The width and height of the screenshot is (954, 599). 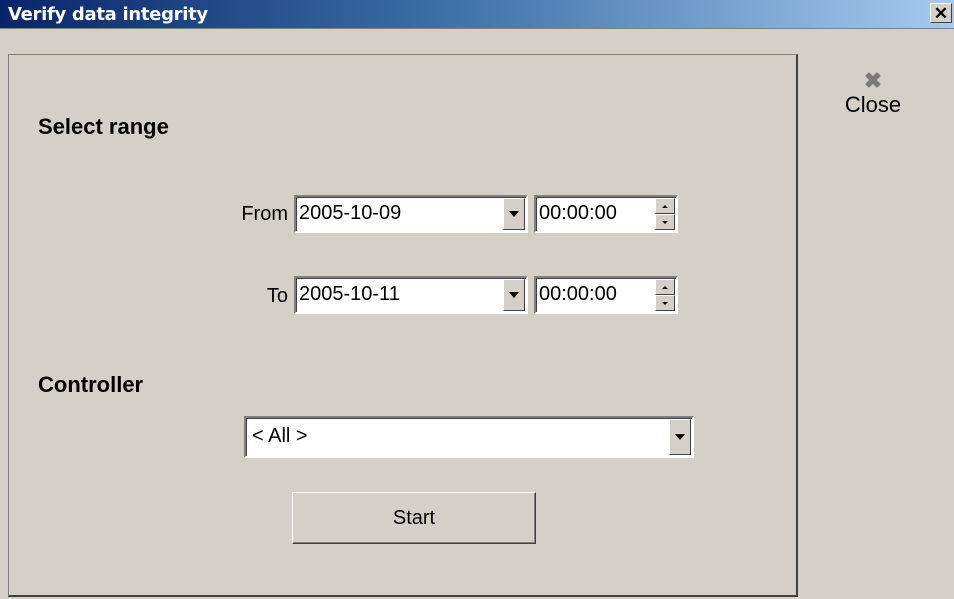 I want to click on window-title: Verify data integrity, so click(x=108, y=14).